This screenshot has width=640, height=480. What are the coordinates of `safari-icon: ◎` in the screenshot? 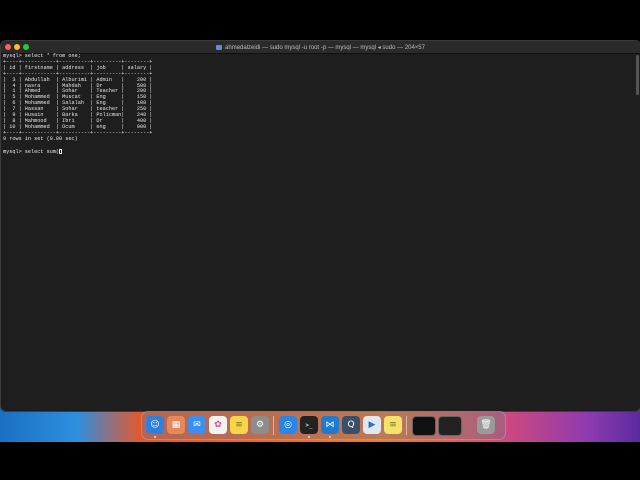 It's located at (288, 425).